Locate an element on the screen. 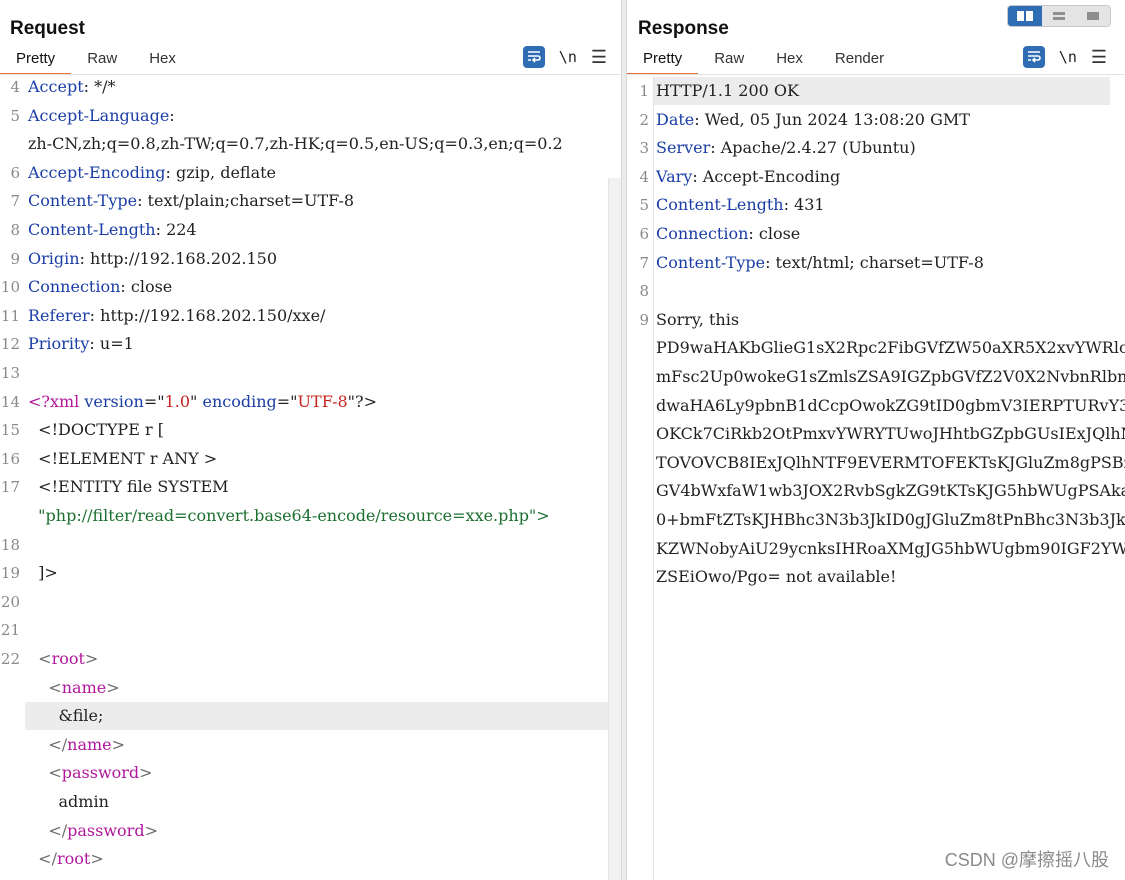 This screenshot has width=1125, height=880. request-tab-hex: Hex is located at coordinates (162, 60).